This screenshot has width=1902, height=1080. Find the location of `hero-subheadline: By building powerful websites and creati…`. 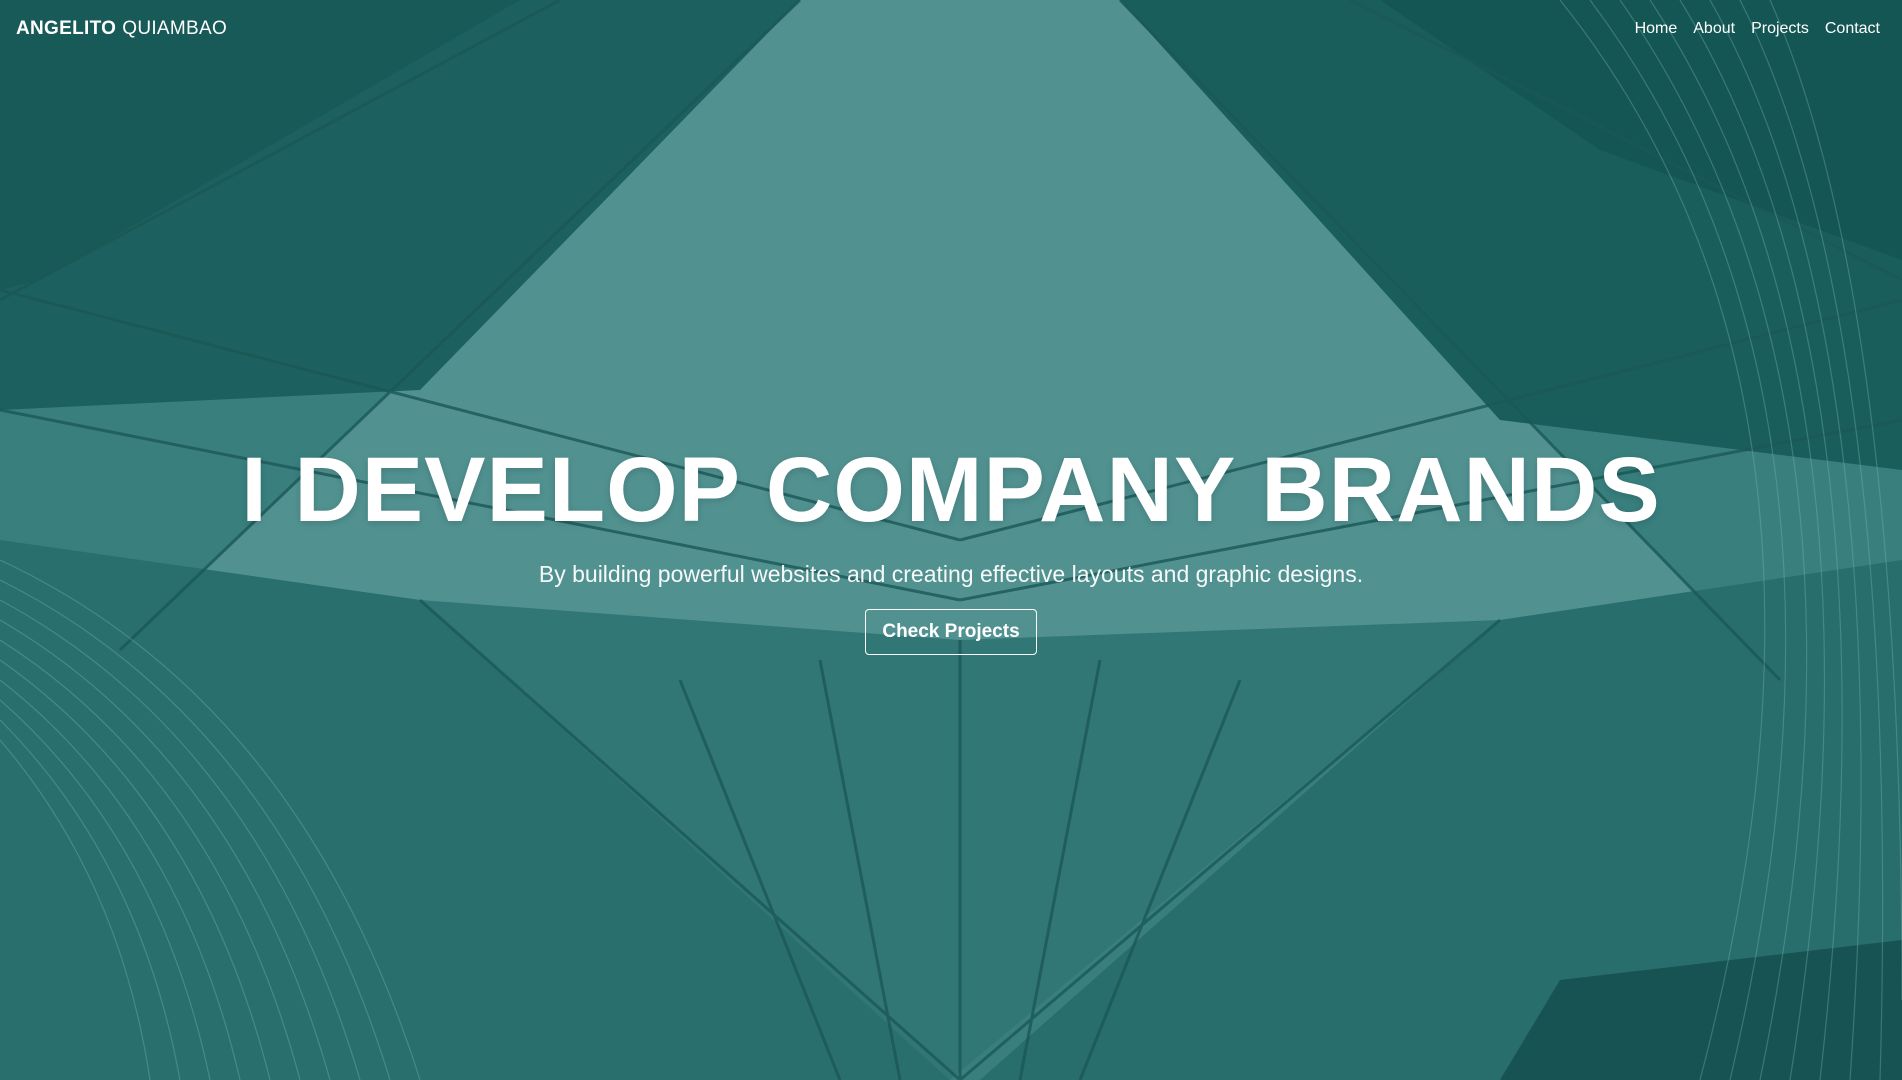

hero-subheadline: By building powerful websites and creati… is located at coordinates (951, 574).